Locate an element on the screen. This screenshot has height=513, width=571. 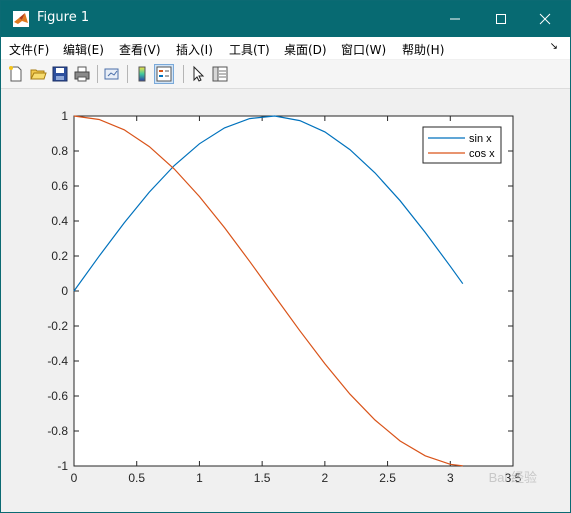
y-tick-label: -1 is located at coordinates (62, 466).